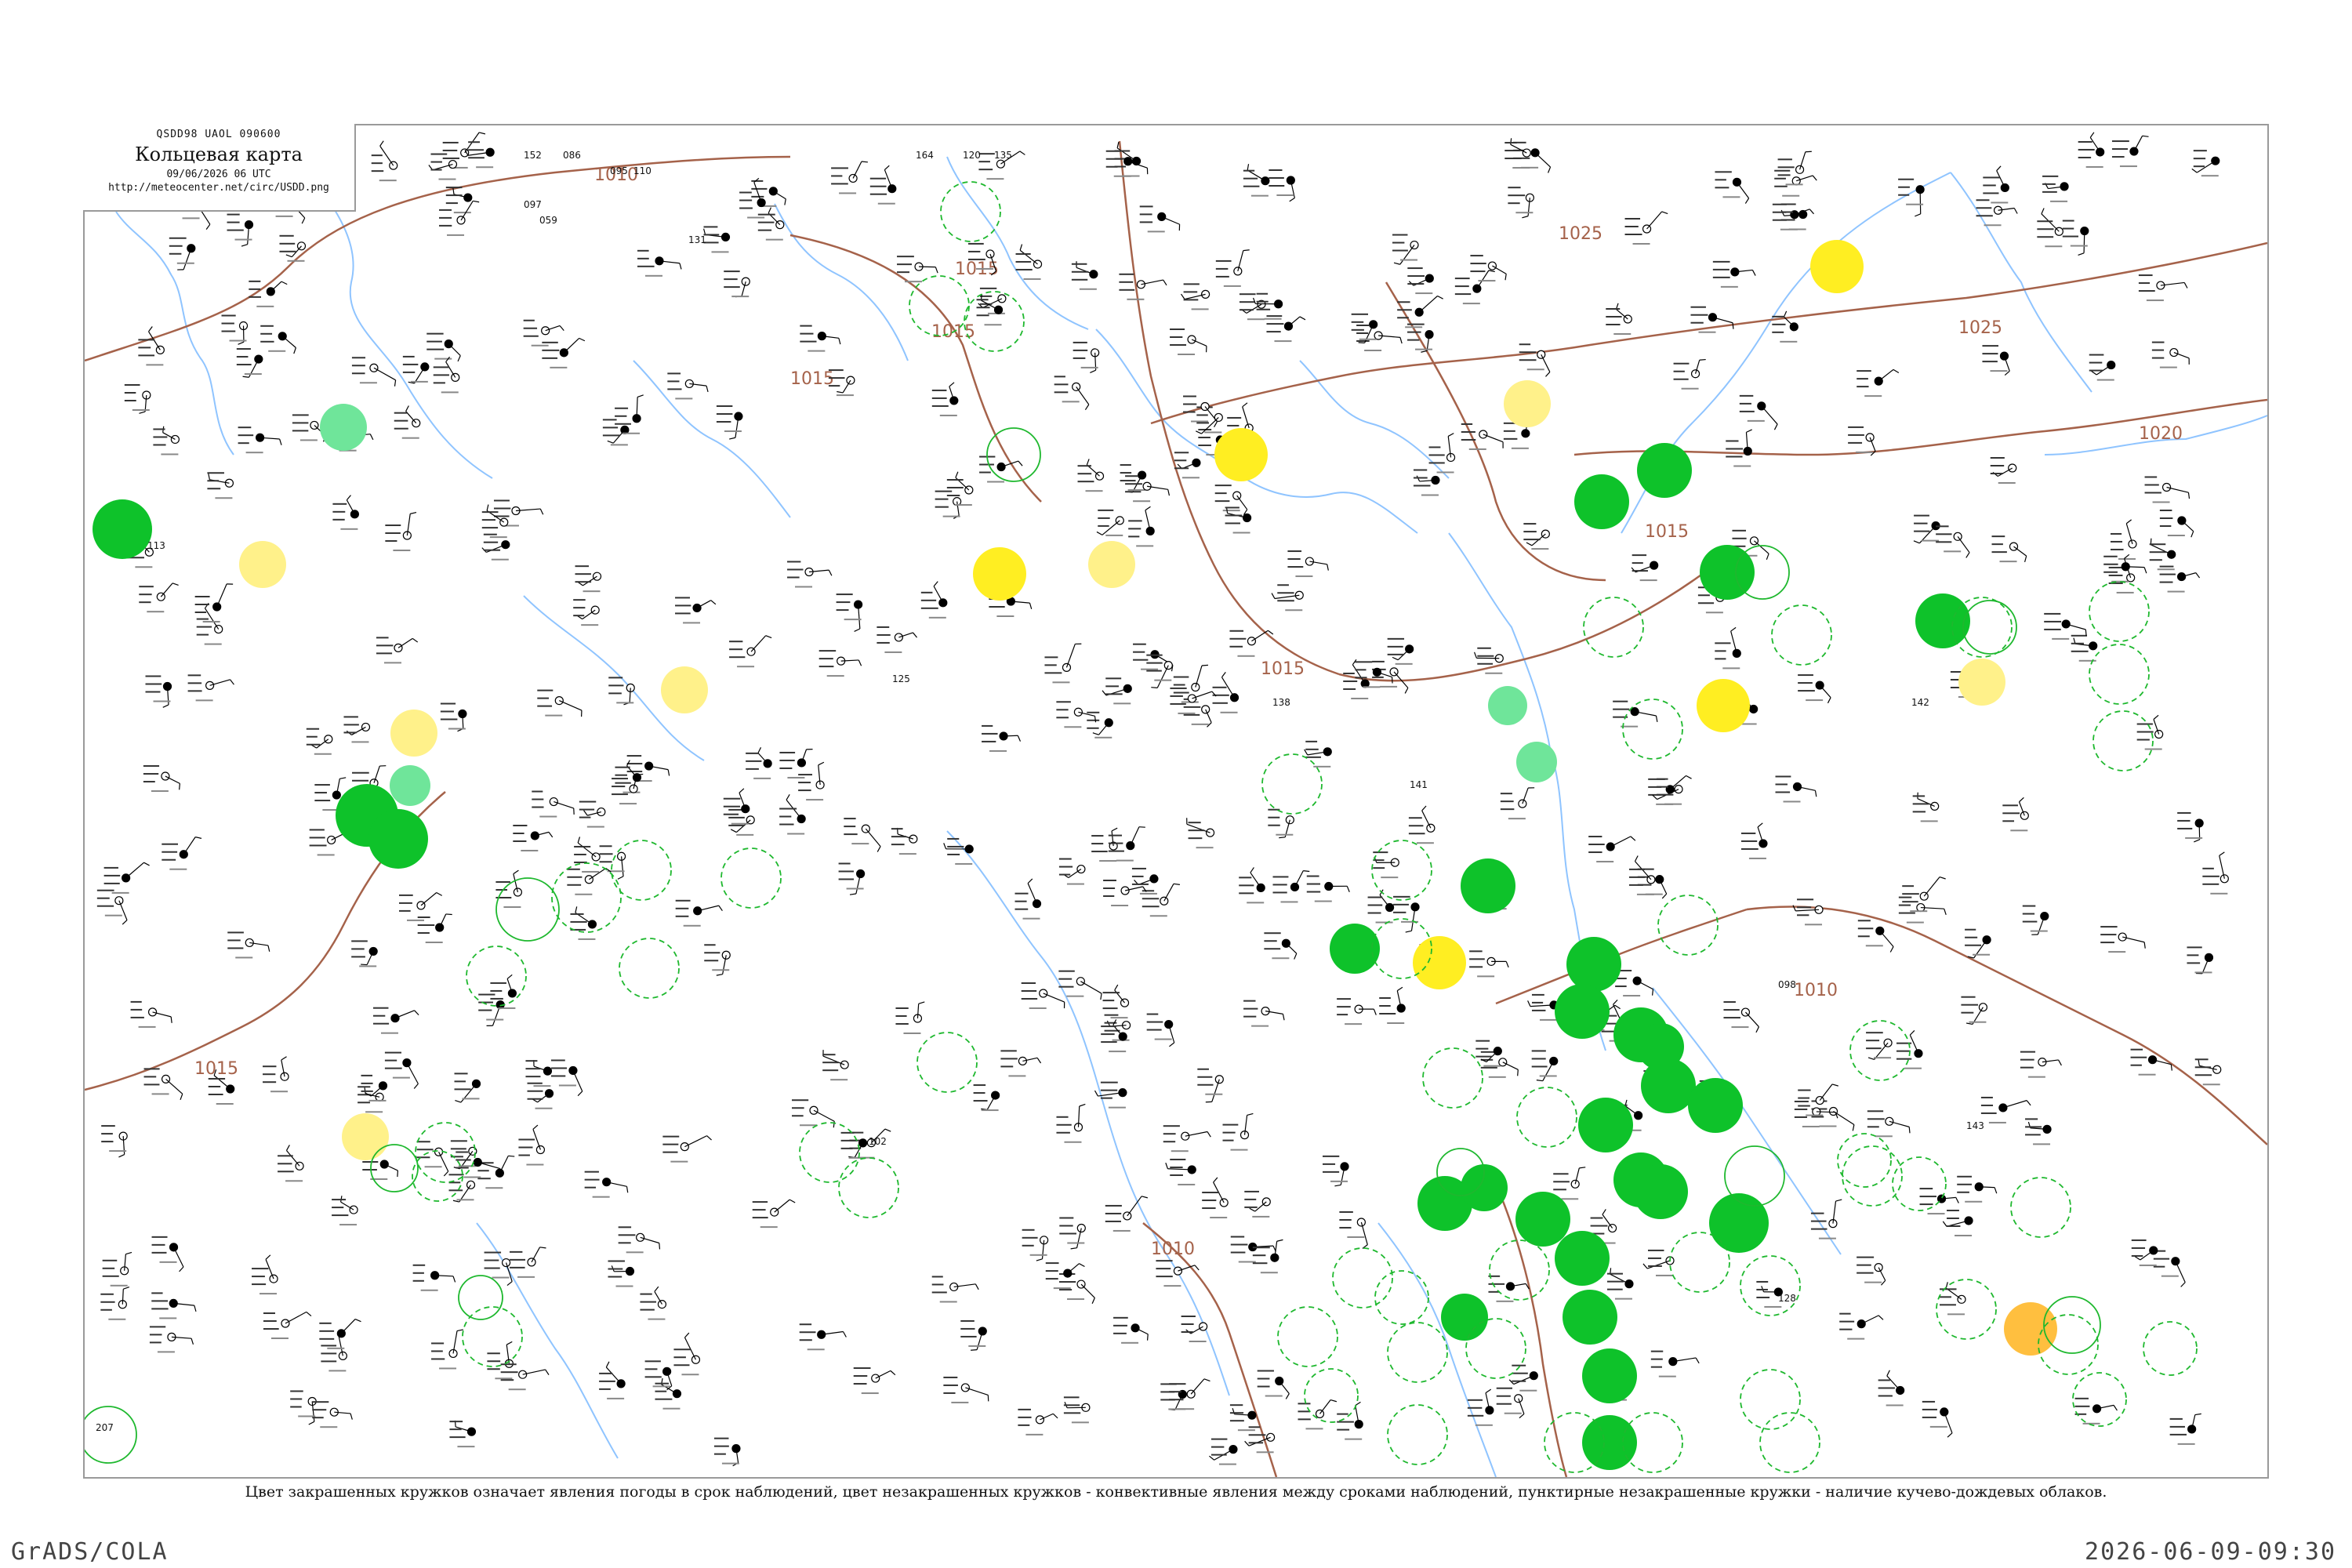  I want to click on haze-circle, so click(1527, 404).